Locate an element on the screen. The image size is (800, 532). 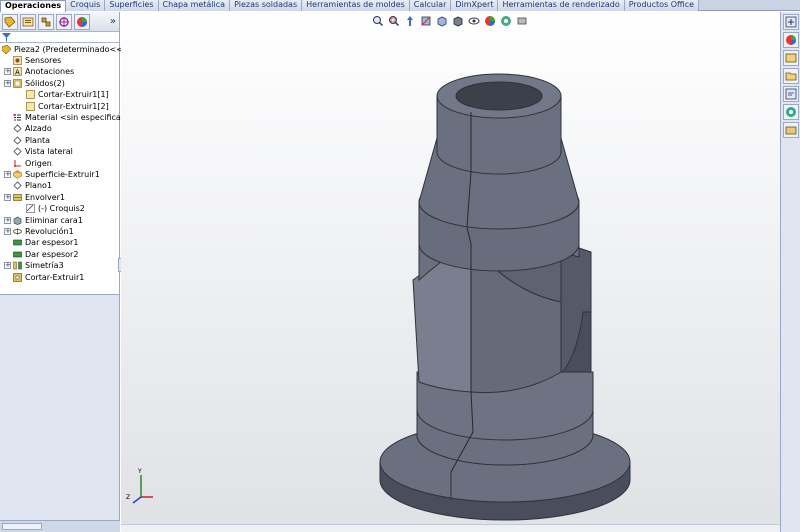
tree-item: Envolver1 is located at coordinates (39, 197).